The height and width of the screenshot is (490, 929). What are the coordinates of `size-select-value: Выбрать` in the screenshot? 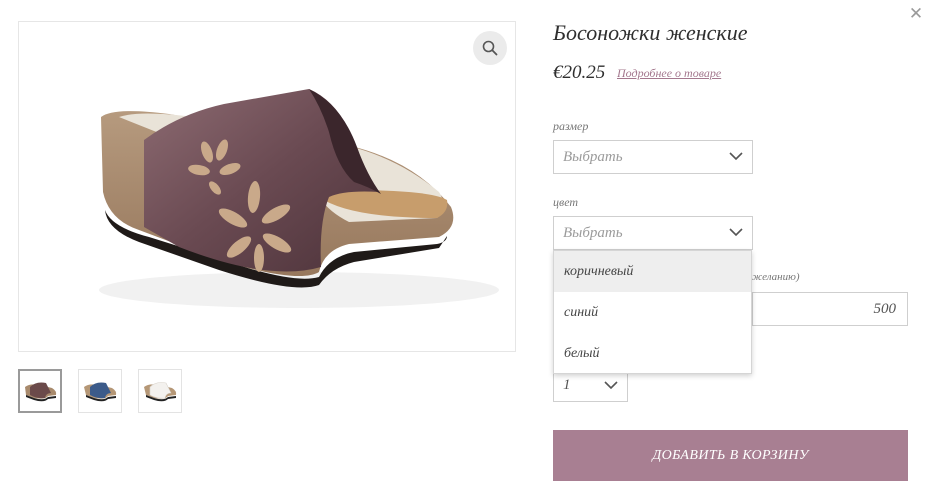 It's located at (593, 156).